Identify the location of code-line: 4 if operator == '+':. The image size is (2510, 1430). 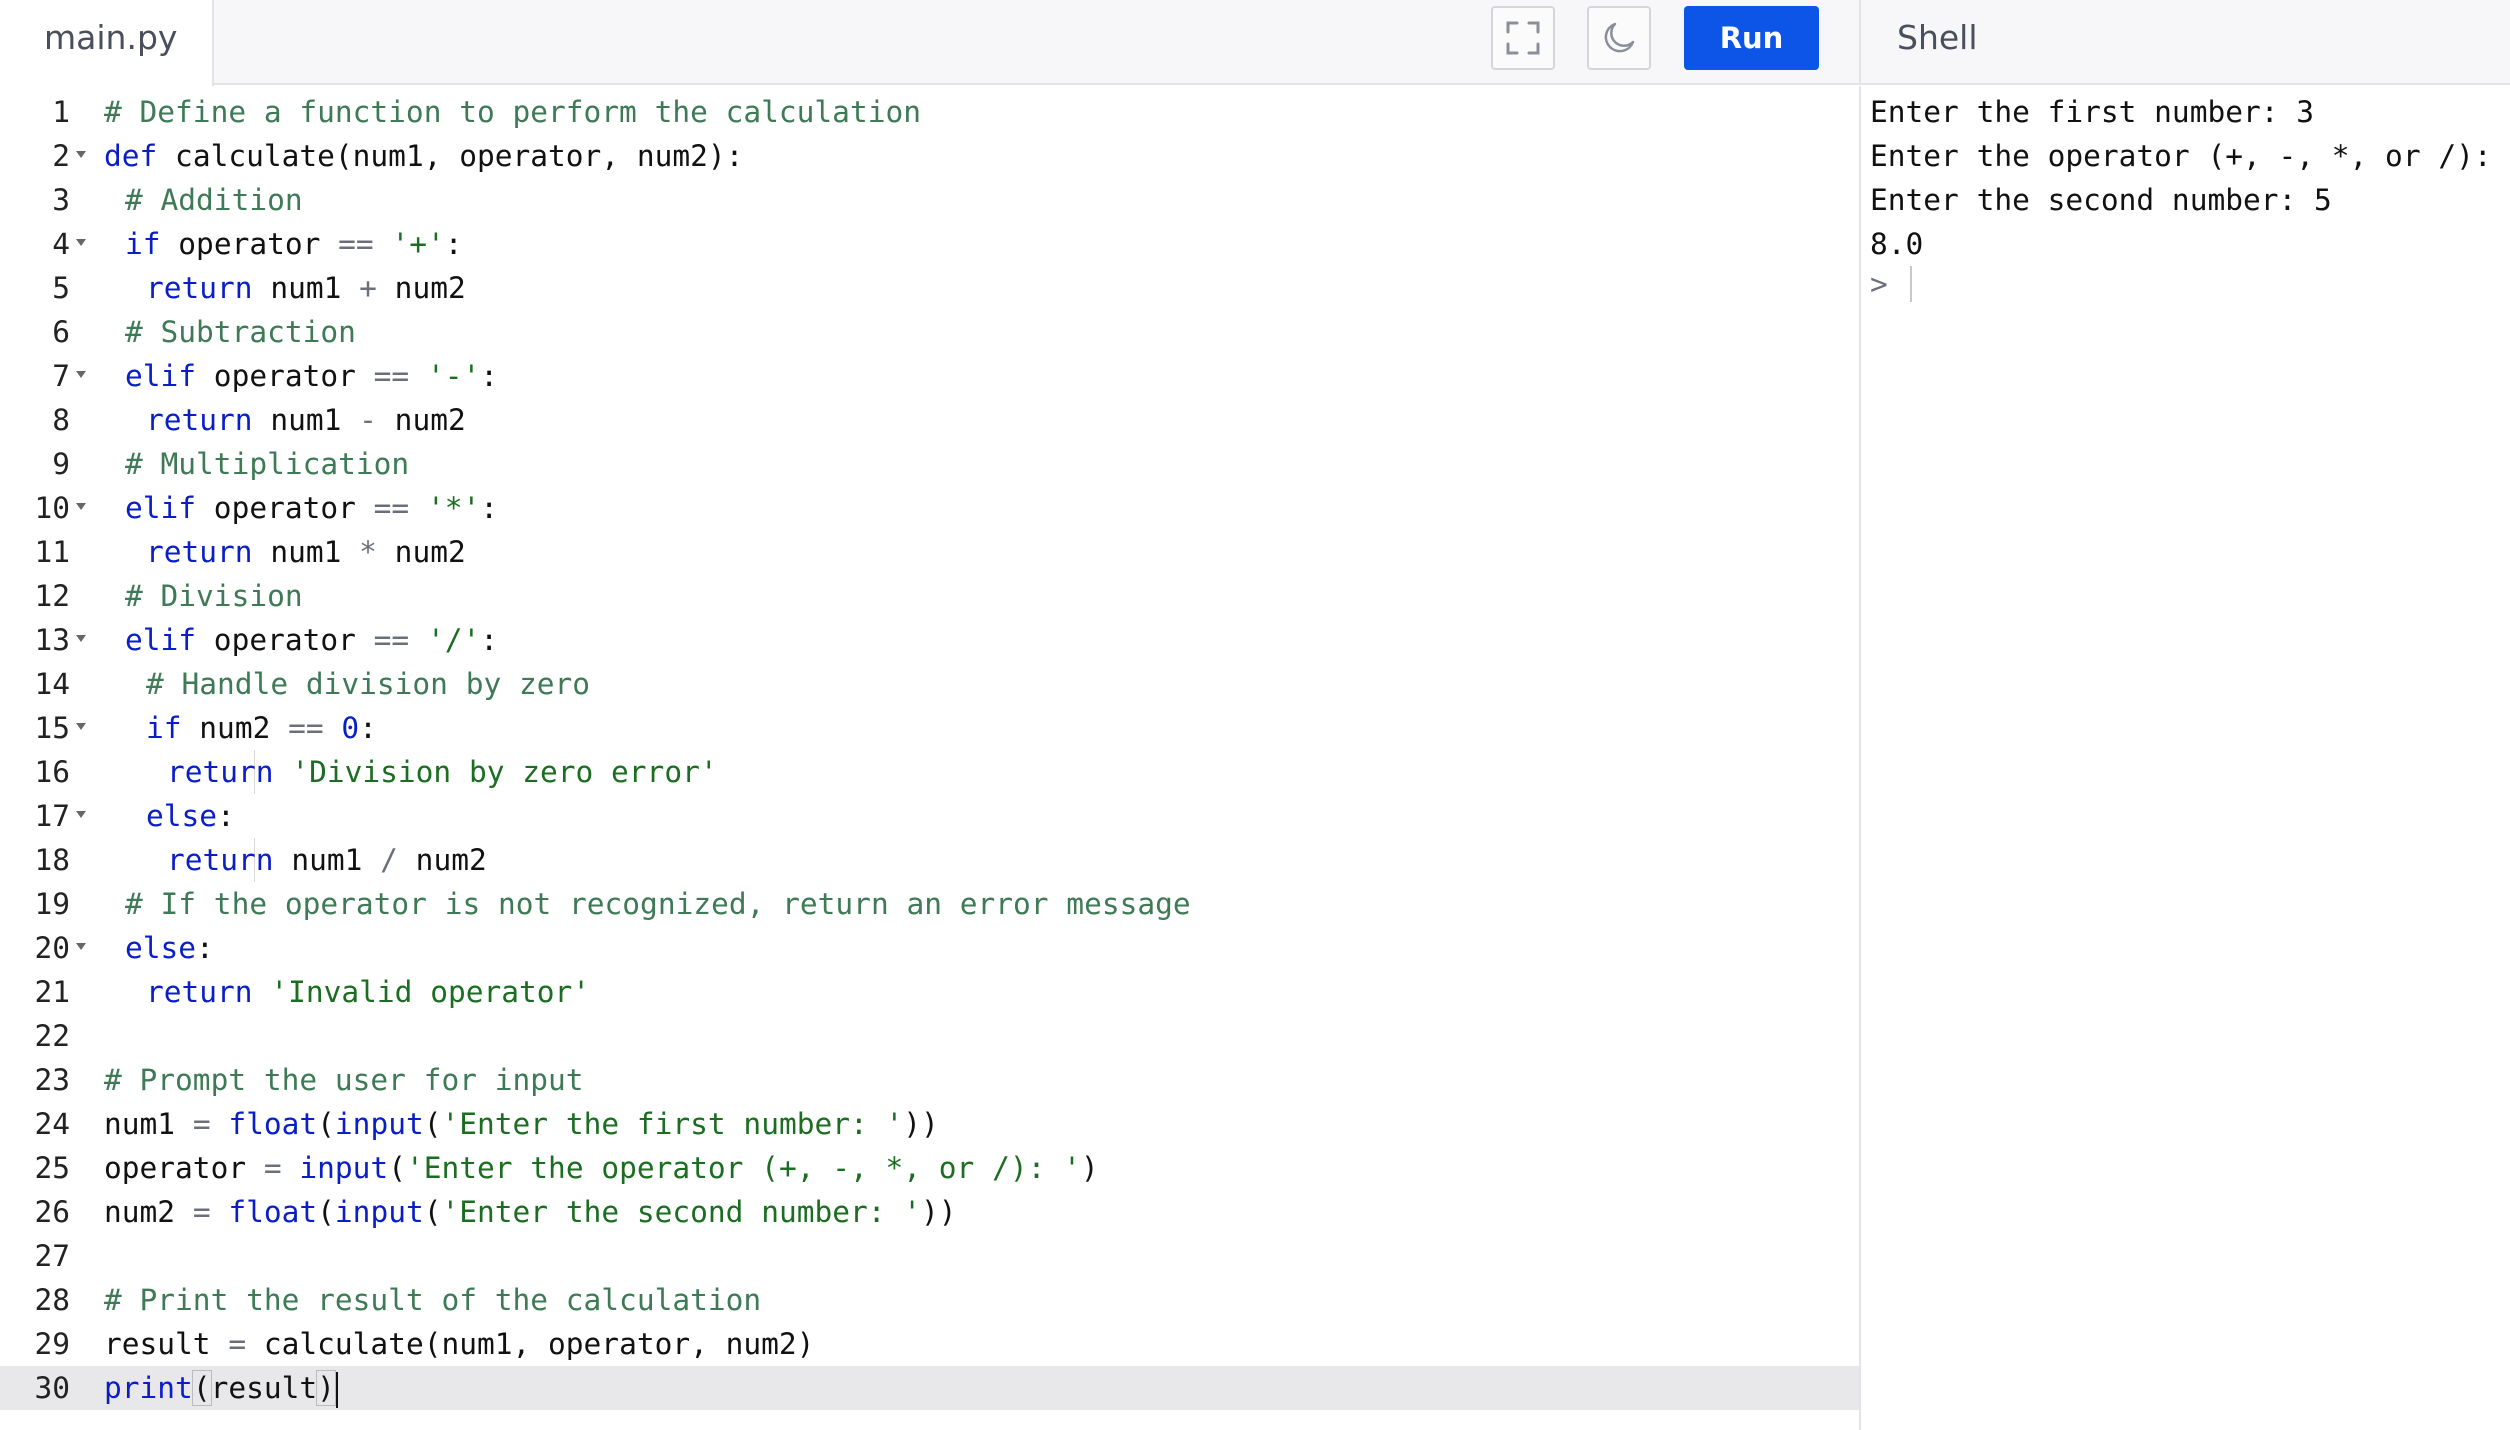
(929, 244).